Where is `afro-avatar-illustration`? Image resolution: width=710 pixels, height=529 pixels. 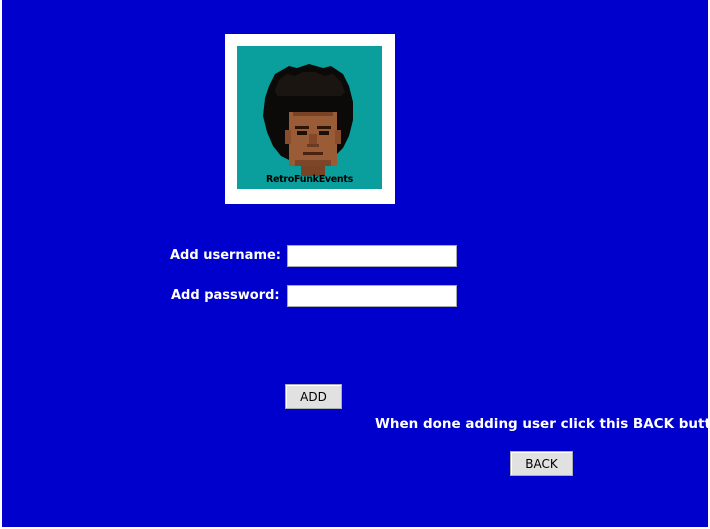 afro-avatar-illustration is located at coordinates (308, 120).